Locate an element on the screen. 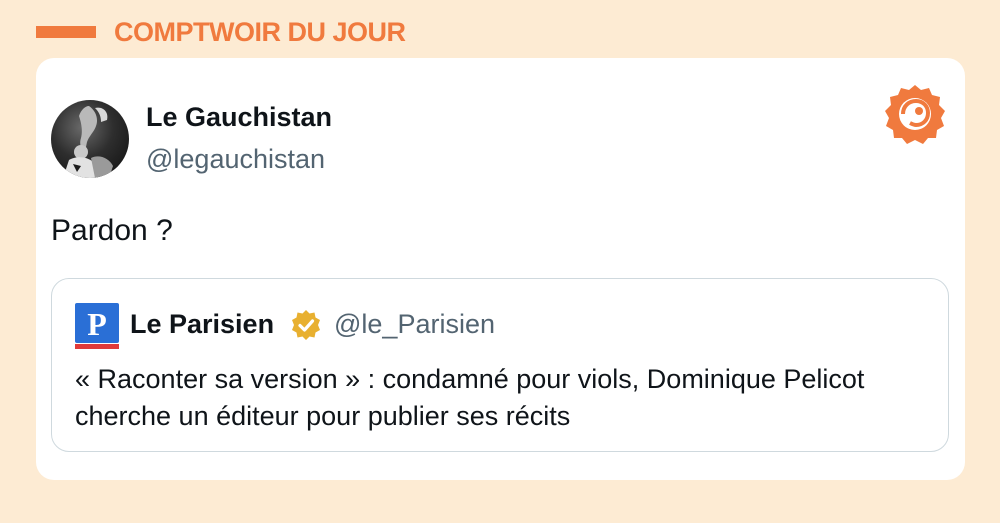 This screenshot has height=523, width=1000. author-avatar is located at coordinates (90, 139).